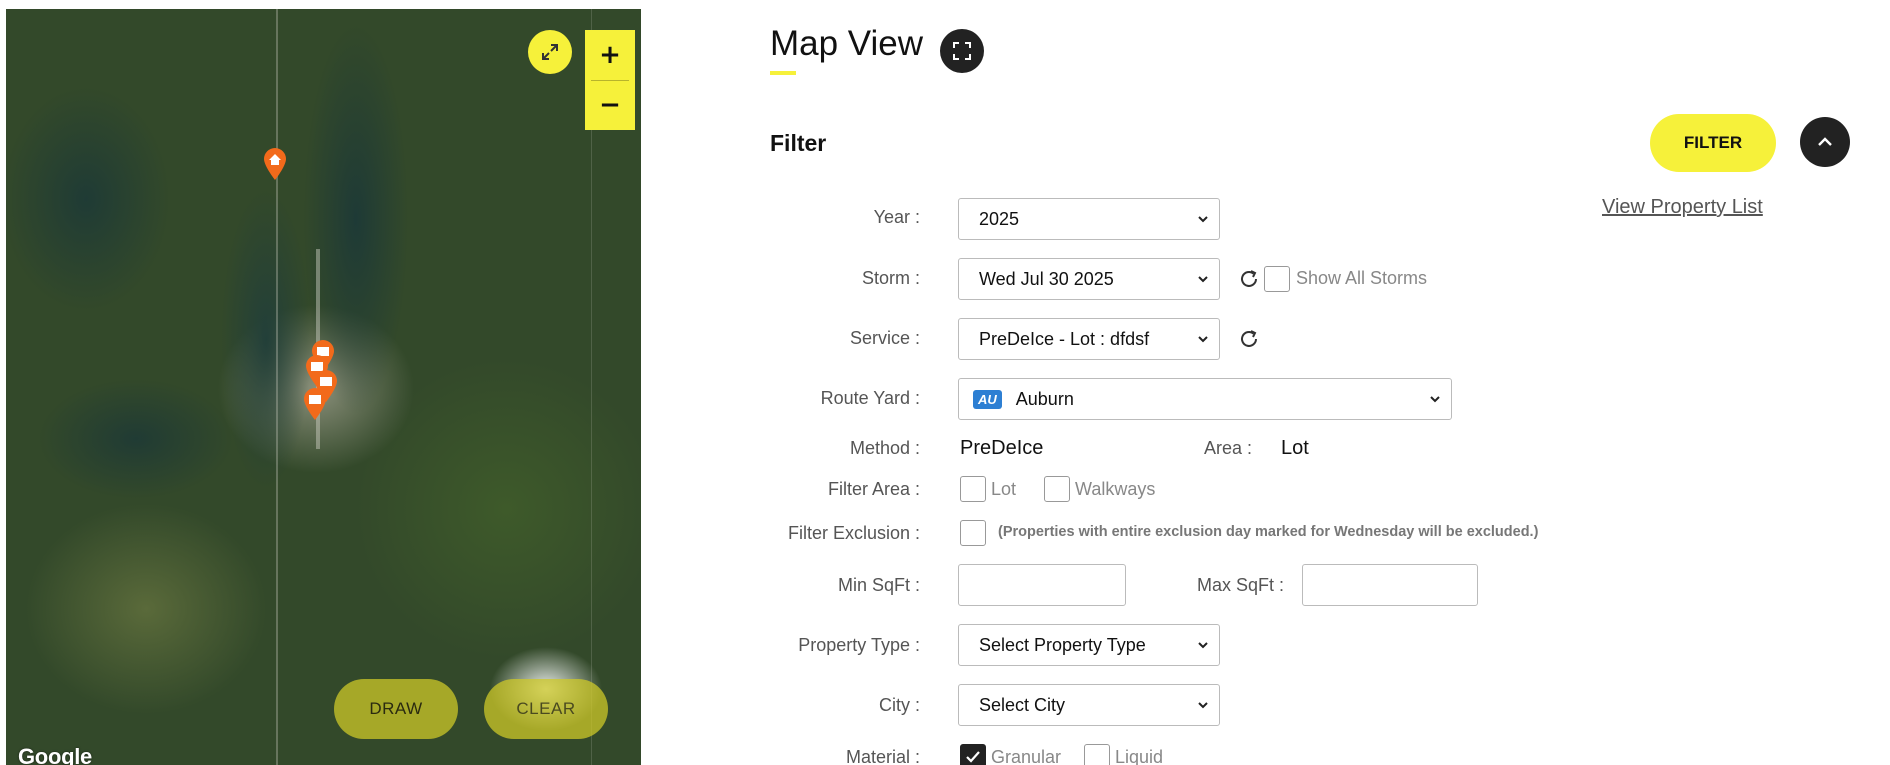 The image size is (1890, 765). Describe the element at coordinates (896, 217) in the screenshot. I see `year-label: Year :` at that location.